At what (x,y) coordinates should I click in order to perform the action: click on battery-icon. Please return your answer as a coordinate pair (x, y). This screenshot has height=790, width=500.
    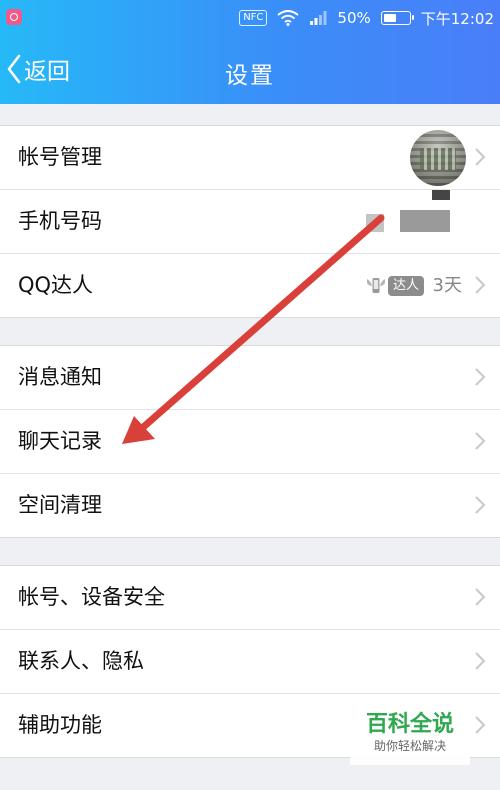
    Looking at the image, I should click on (397, 18).